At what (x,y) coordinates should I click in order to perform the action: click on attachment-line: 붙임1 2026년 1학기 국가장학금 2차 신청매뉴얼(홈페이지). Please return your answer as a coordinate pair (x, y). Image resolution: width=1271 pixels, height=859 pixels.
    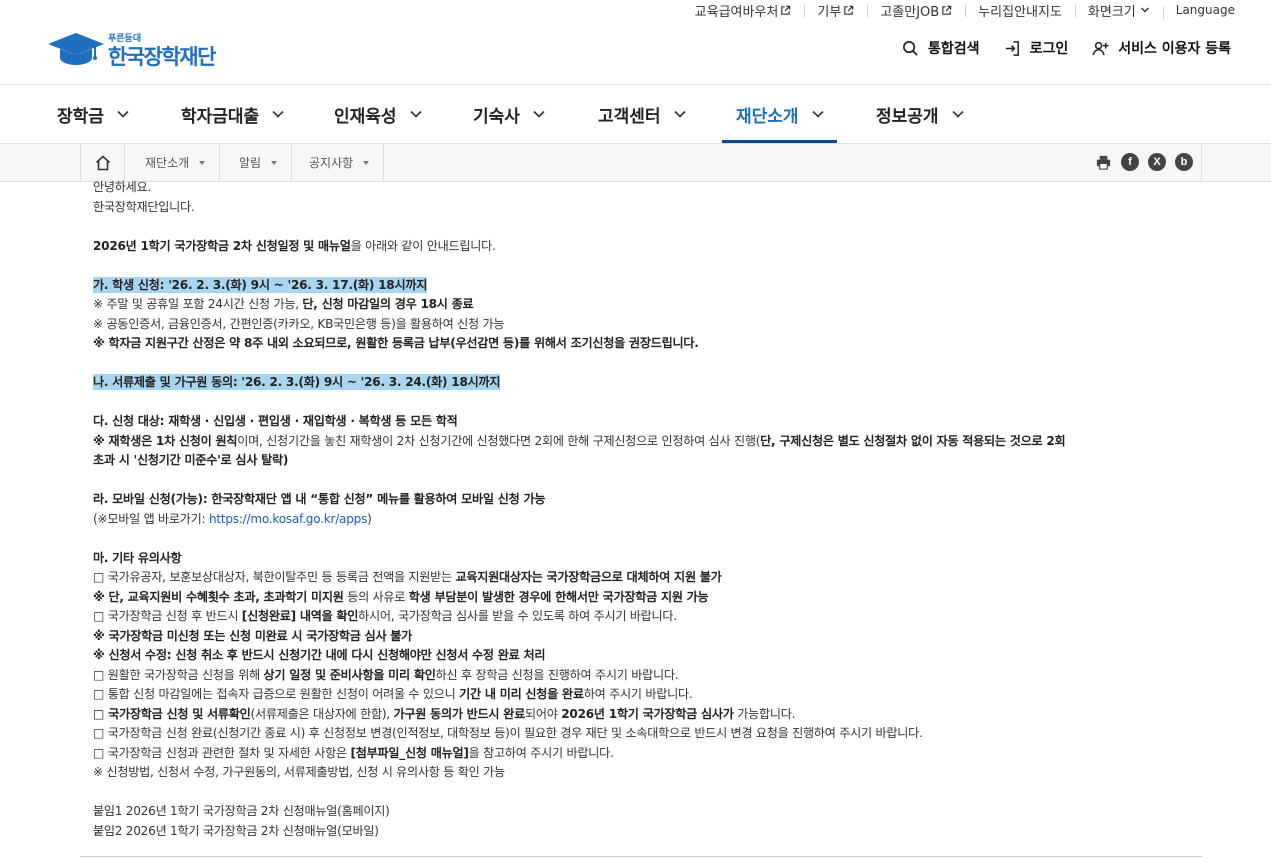
    Looking at the image, I should click on (241, 811).